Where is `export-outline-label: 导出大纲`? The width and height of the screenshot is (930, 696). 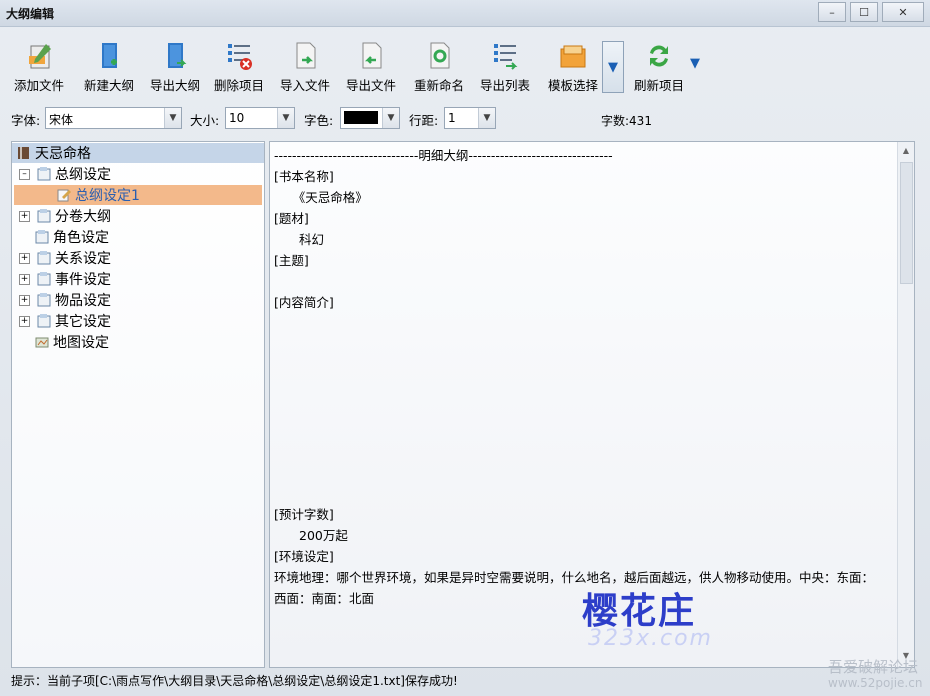
export-outline-label: 导出大纲 is located at coordinates (174, 85).